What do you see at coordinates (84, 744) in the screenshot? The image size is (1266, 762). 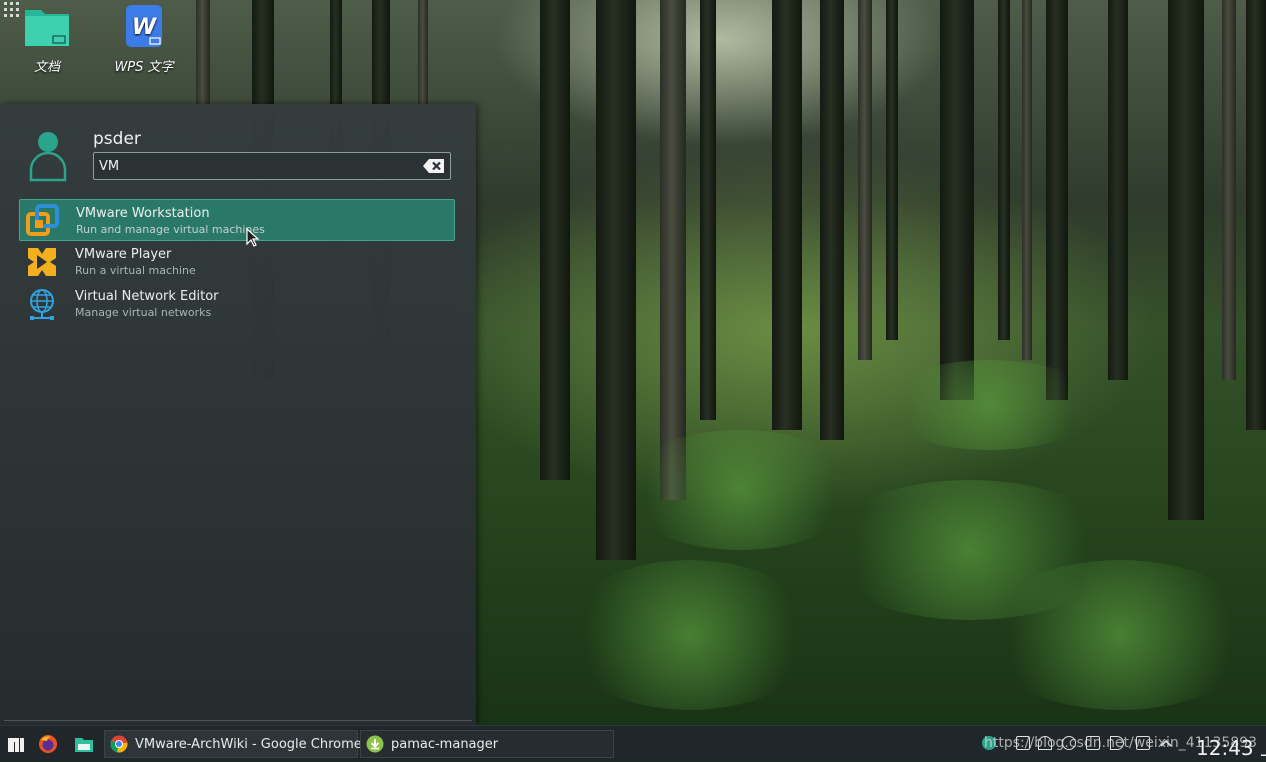 I see `file-manager-icon` at bounding box center [84, 744].